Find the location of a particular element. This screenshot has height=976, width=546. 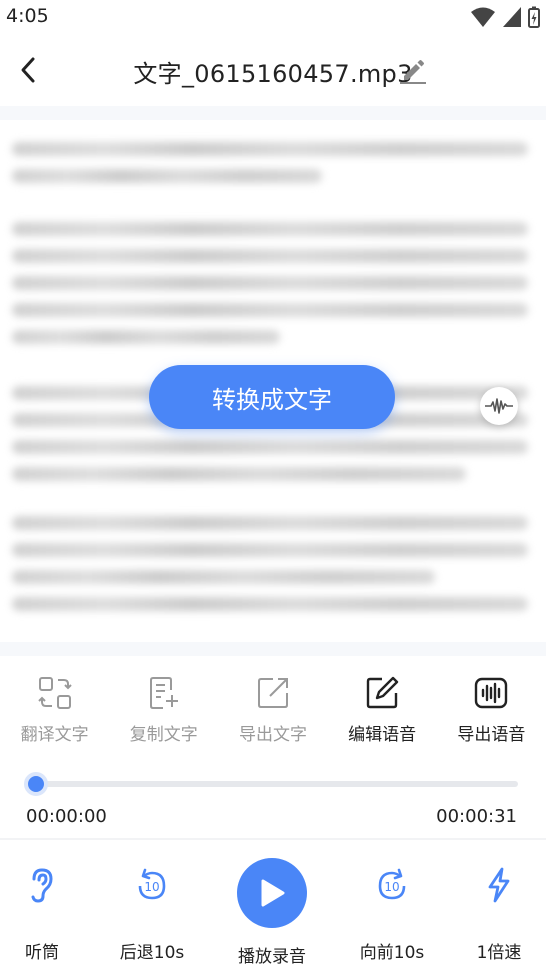

earpiece-button: 听筒 is located at coordinates (43, 909).